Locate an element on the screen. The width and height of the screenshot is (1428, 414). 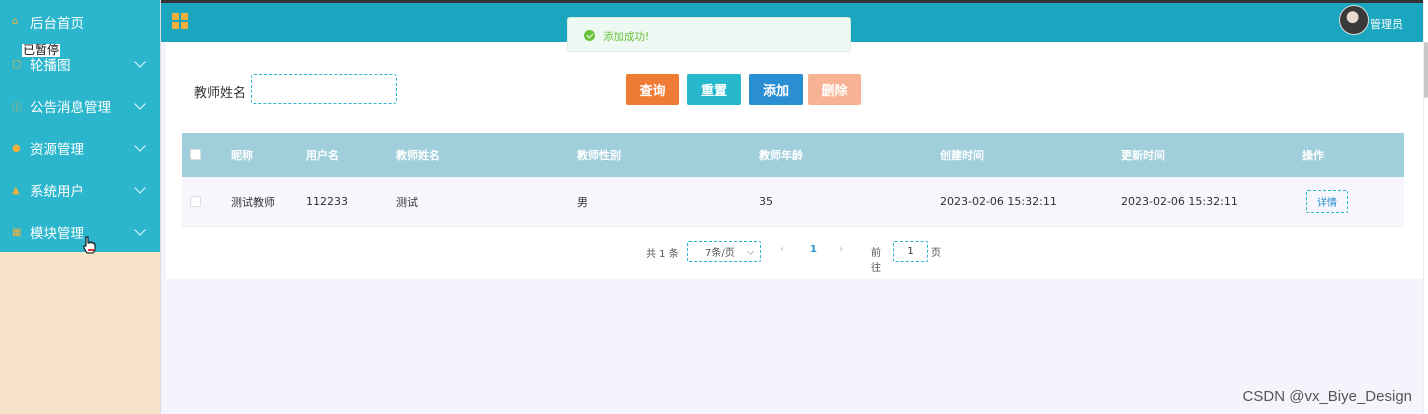
watermark: CSDN @vx_Biye_Design is located at coordinates (1327, 396).